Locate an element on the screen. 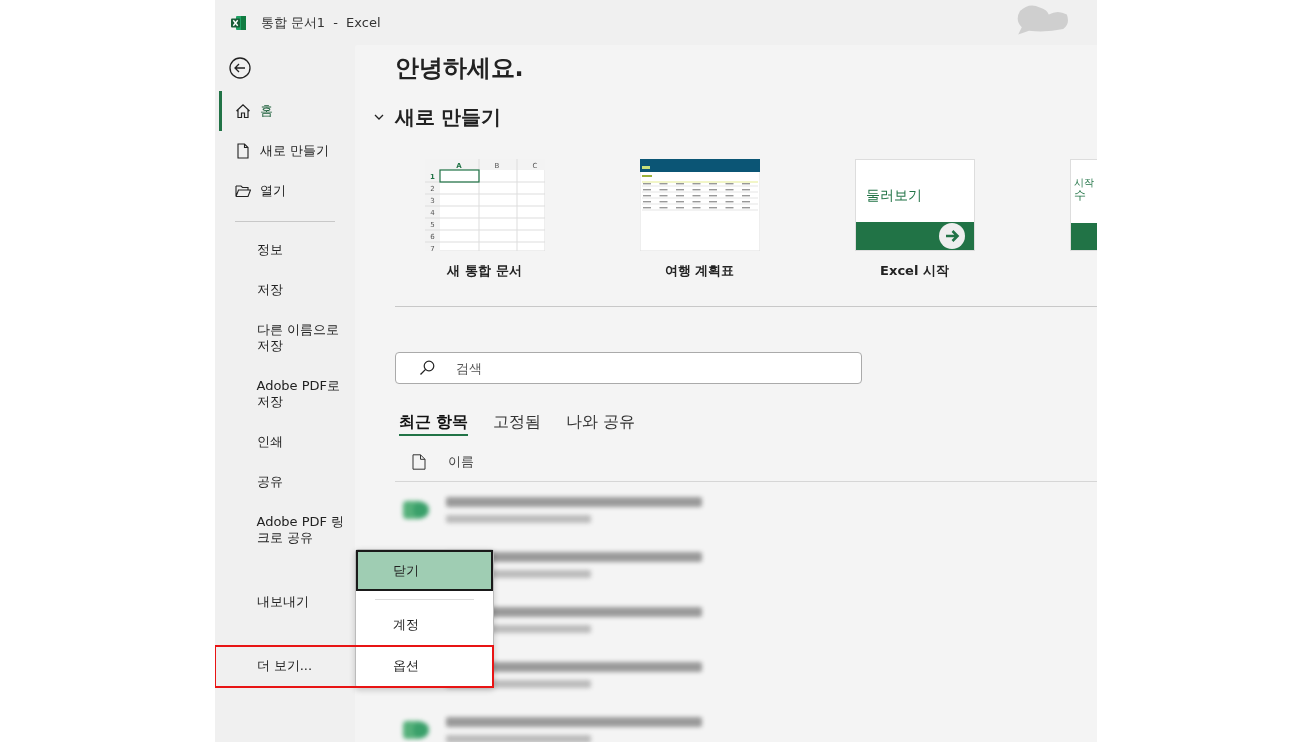  tour-thumbnail: 둘러보기 is located at coordinates (914, 205).